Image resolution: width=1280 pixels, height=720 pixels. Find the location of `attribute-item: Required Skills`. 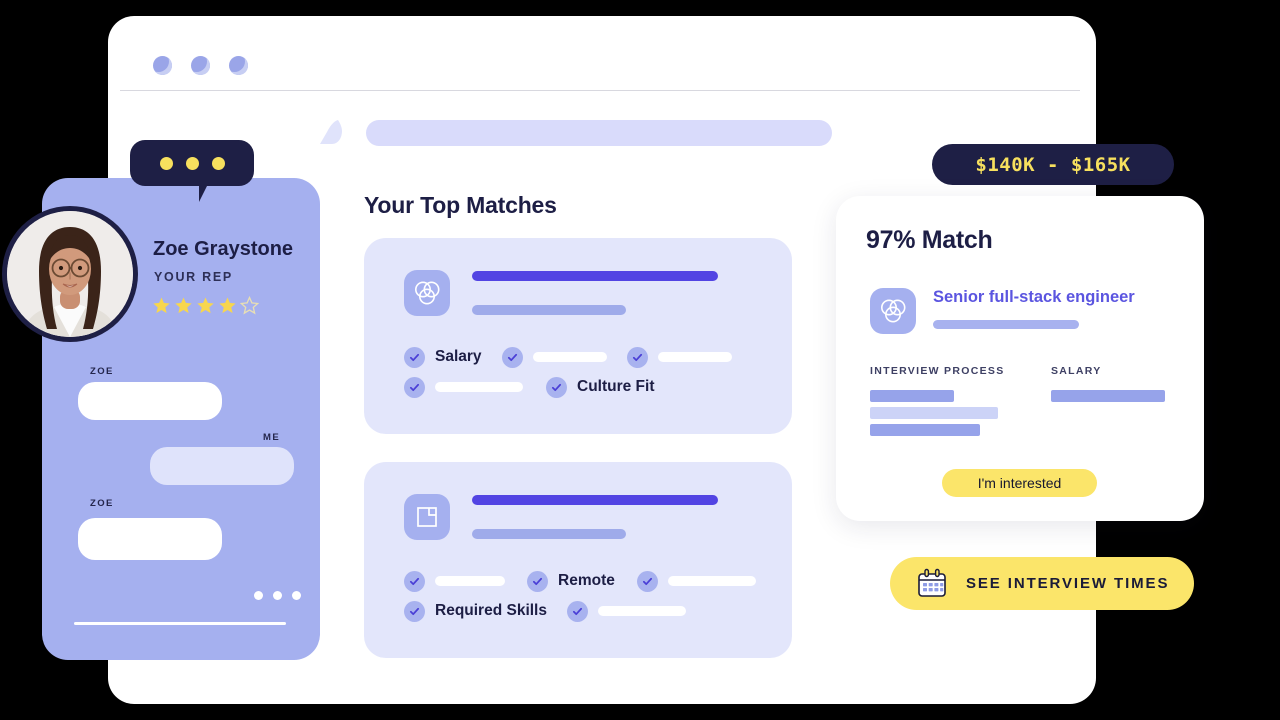

attribute-item: Required Skills is located at coordinates (475, 611).